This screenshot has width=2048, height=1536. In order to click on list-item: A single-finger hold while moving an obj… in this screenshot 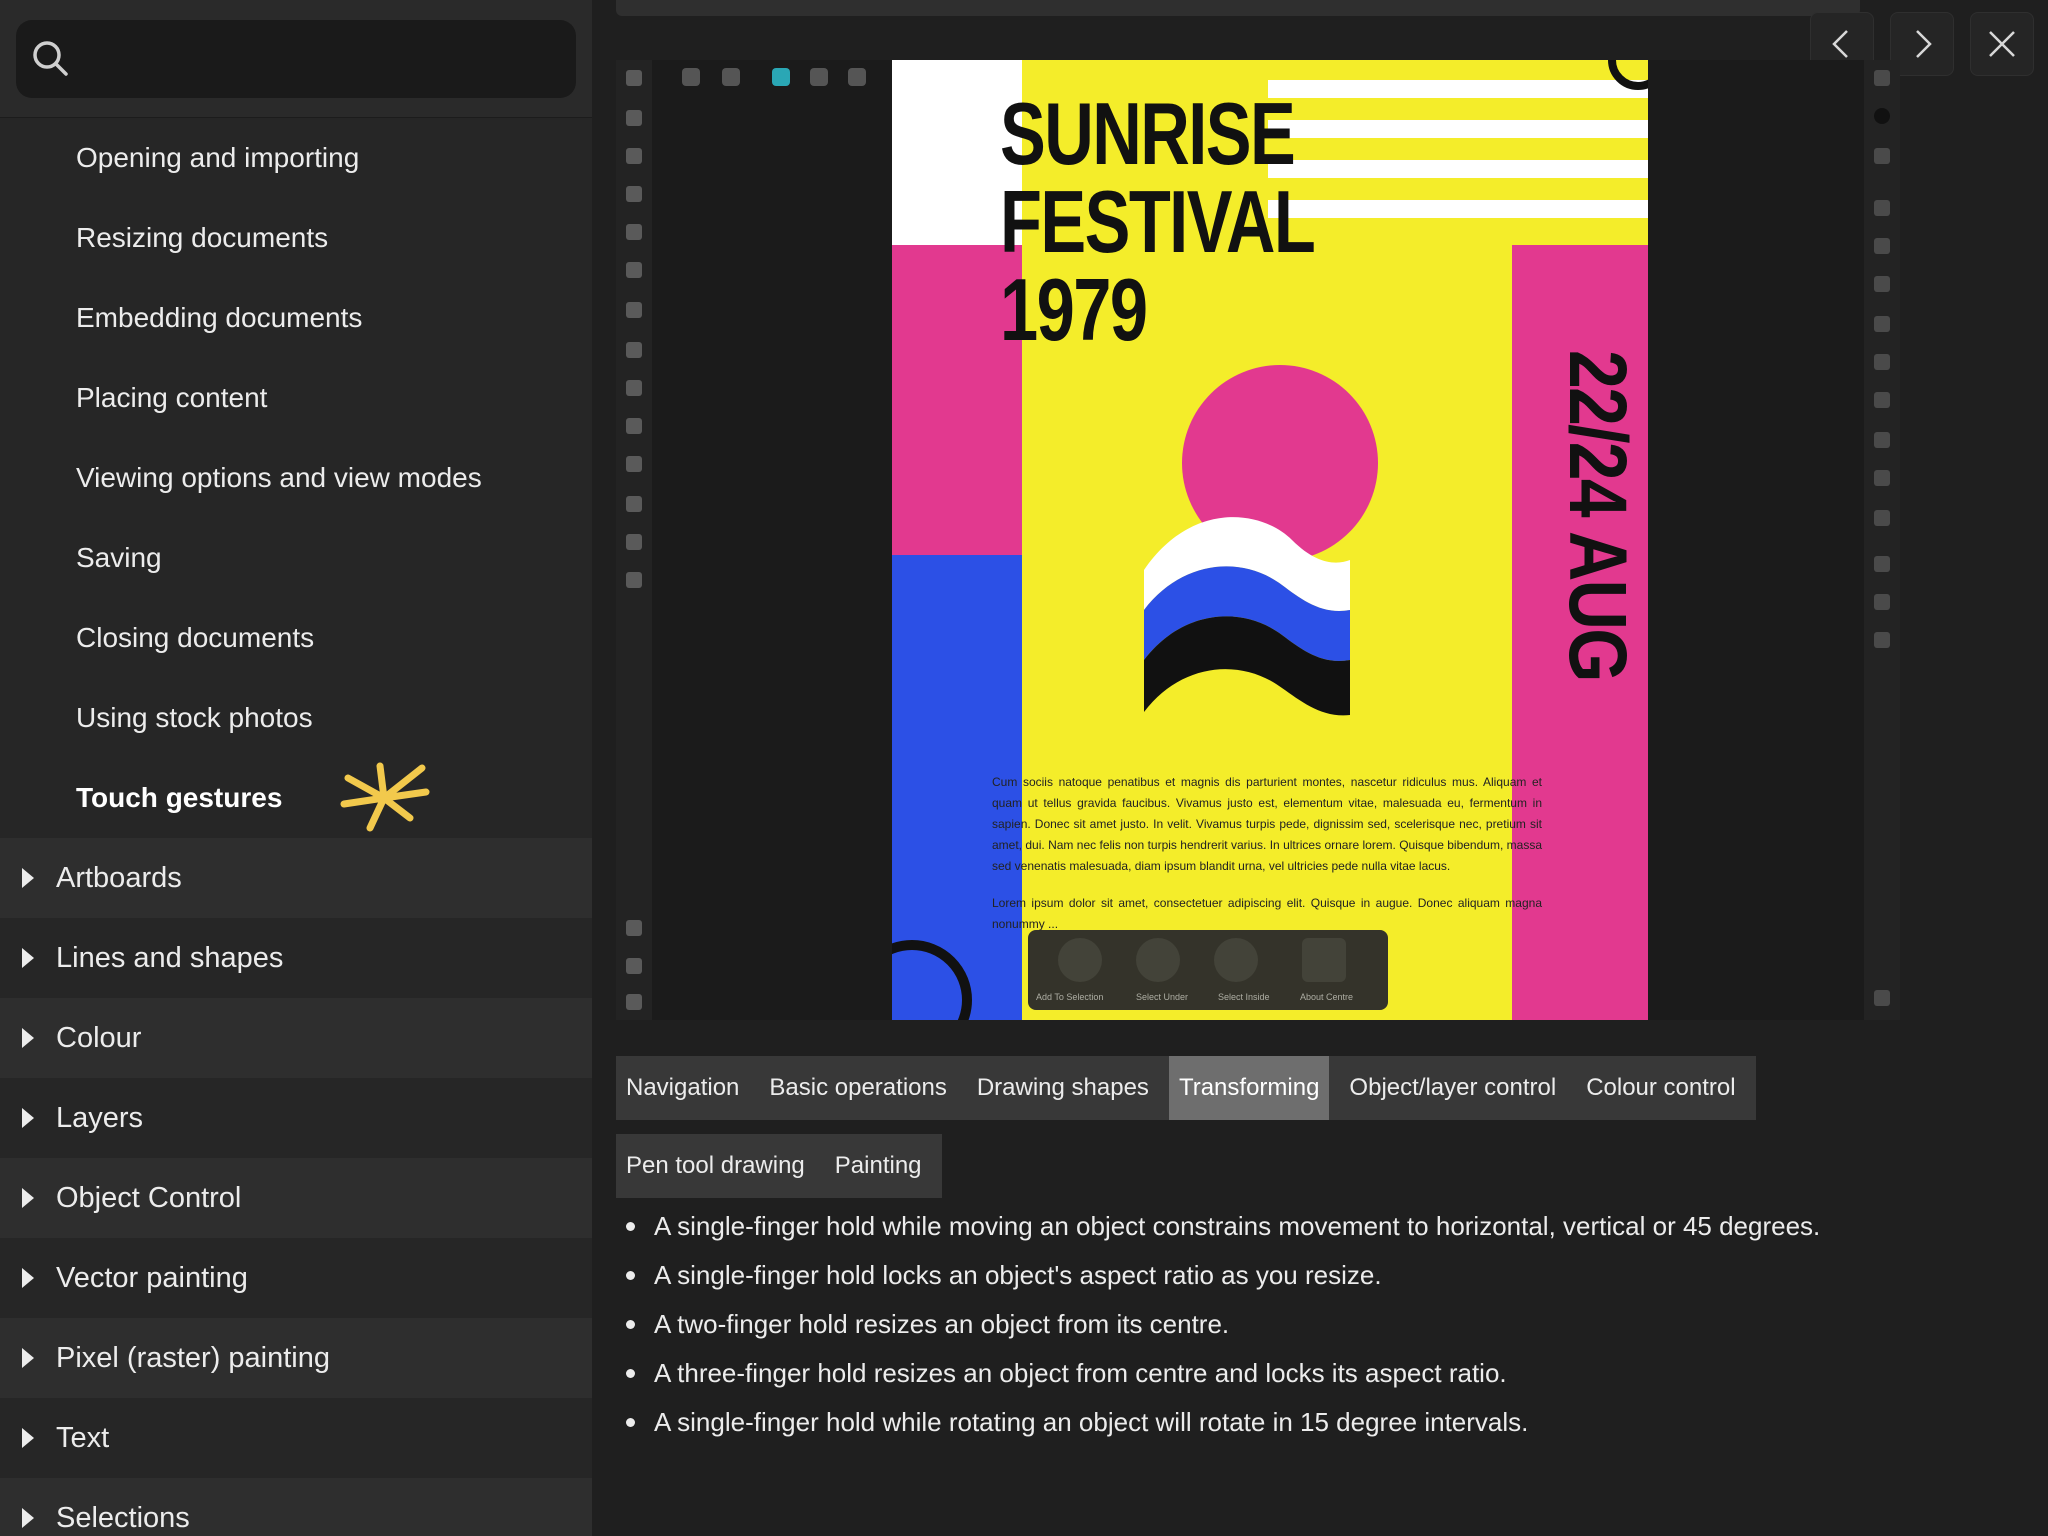, I will do `click(1226, 1226)`.